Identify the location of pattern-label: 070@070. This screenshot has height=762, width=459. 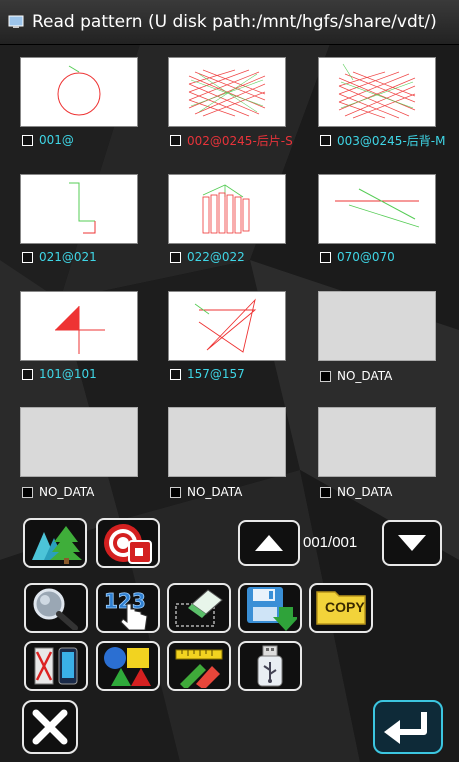
(366, 257).